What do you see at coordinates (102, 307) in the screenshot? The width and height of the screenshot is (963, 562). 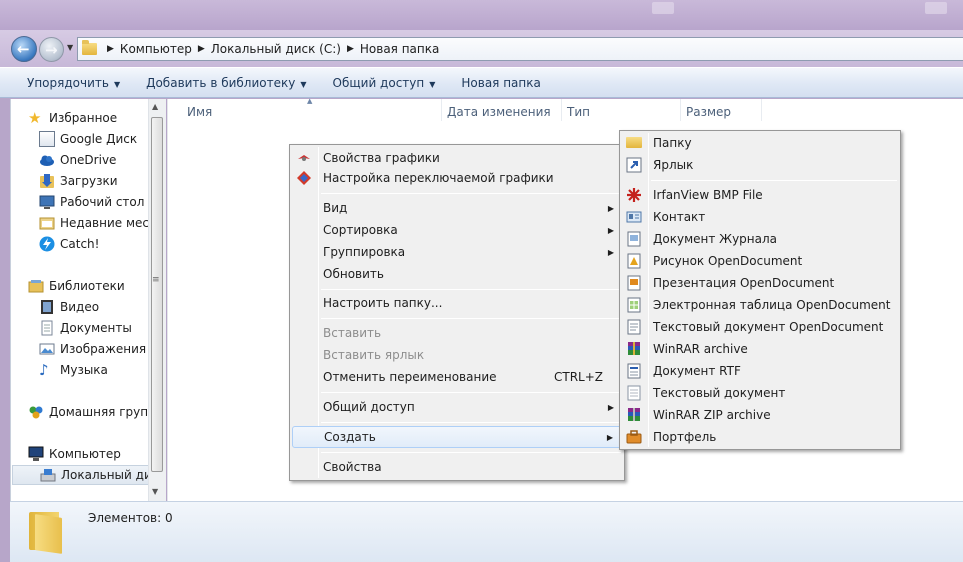 I see `nav-video: Видео` at bounding box center [102, 307].